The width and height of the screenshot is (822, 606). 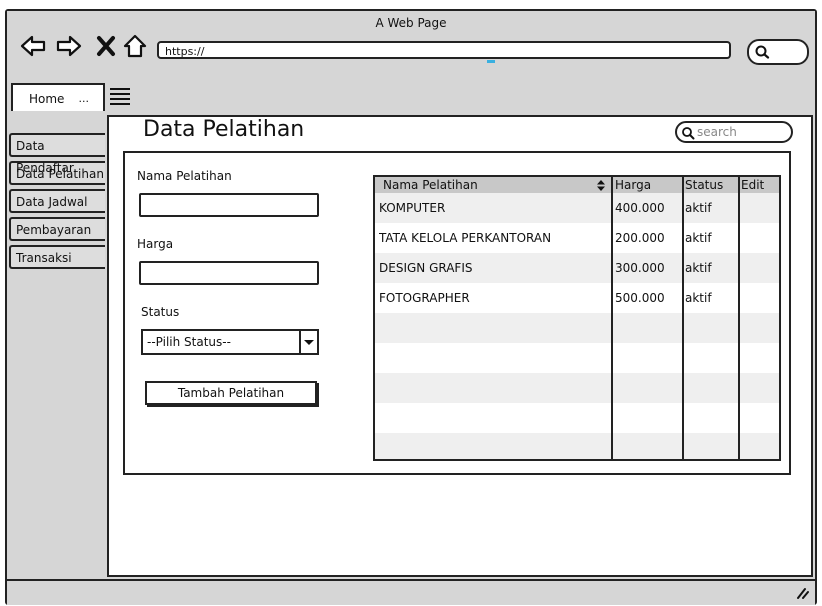 I want to click on cell-nama: TATA KELOLA PERKANTORAN, so click(x=465, y=238).